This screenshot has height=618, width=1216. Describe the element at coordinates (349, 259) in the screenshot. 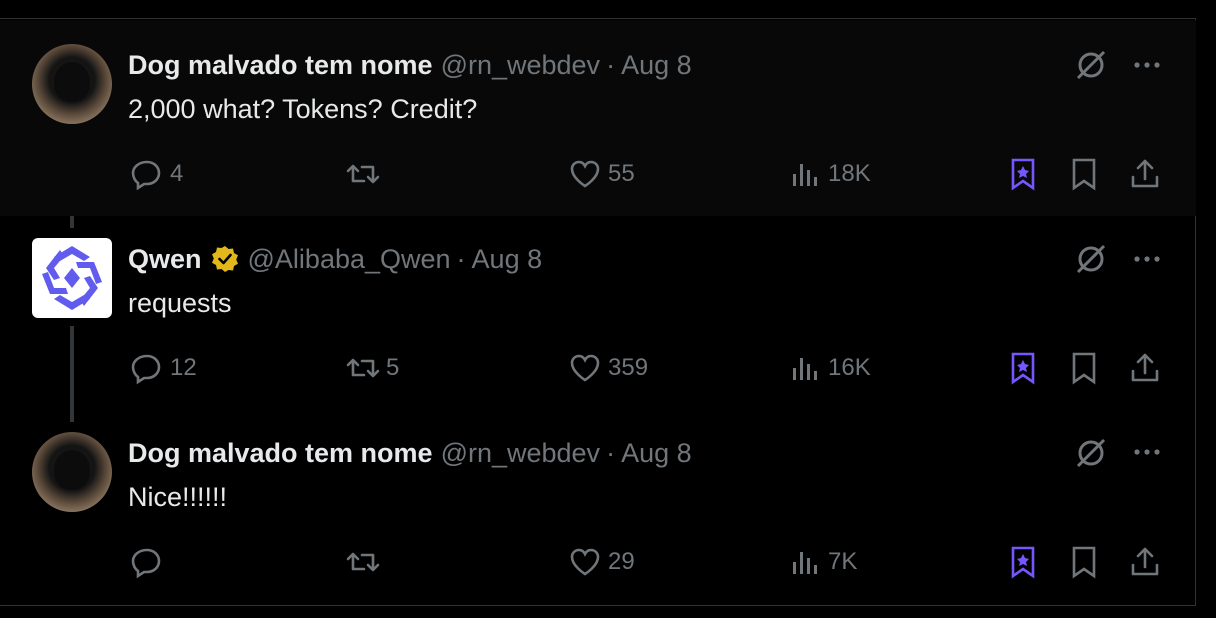

I see `user-handle: @Alibaba_Qwen` at that location.